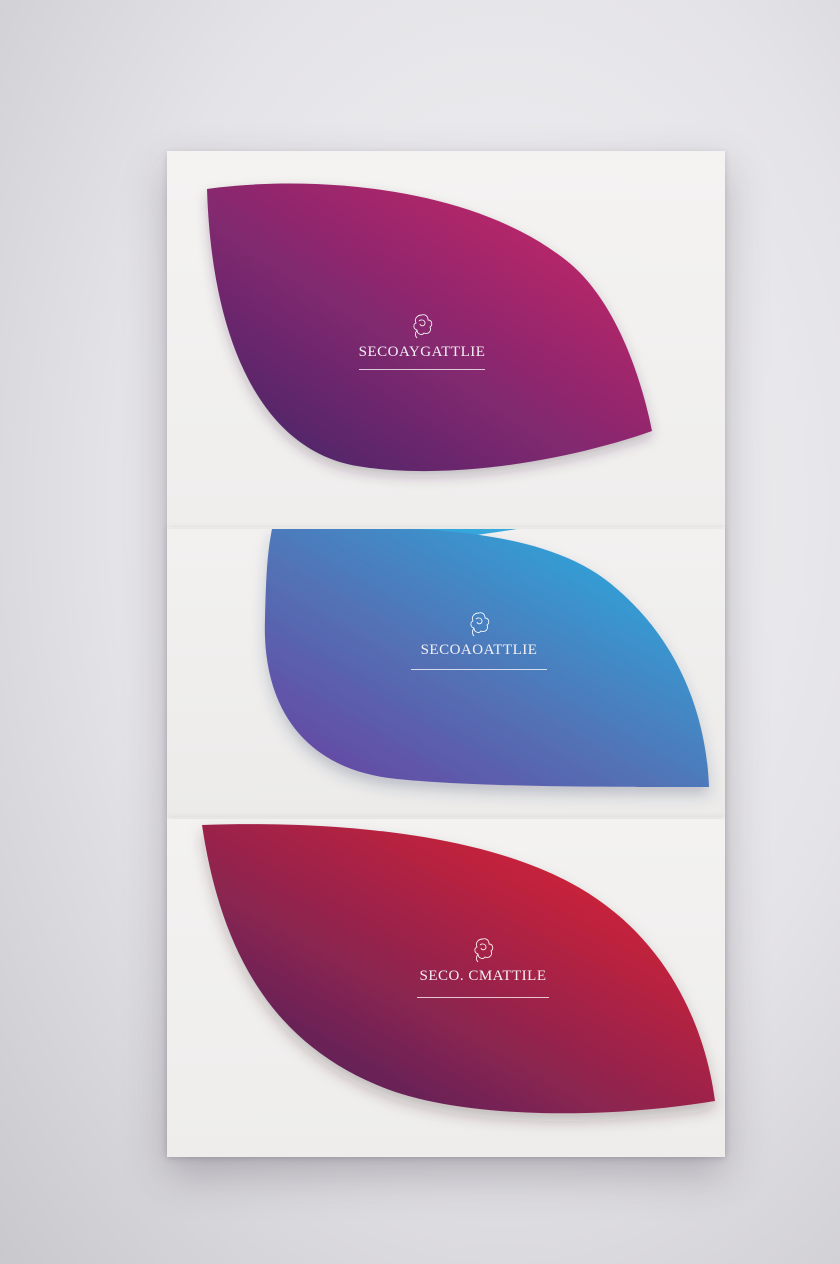 The width and height of the screenshot is (840, 1264). What do you see at coordinates (422, 352) in the screenshot?
I see `brand-name: SECOAYGATTLIE` at bounding box center [422, 352].